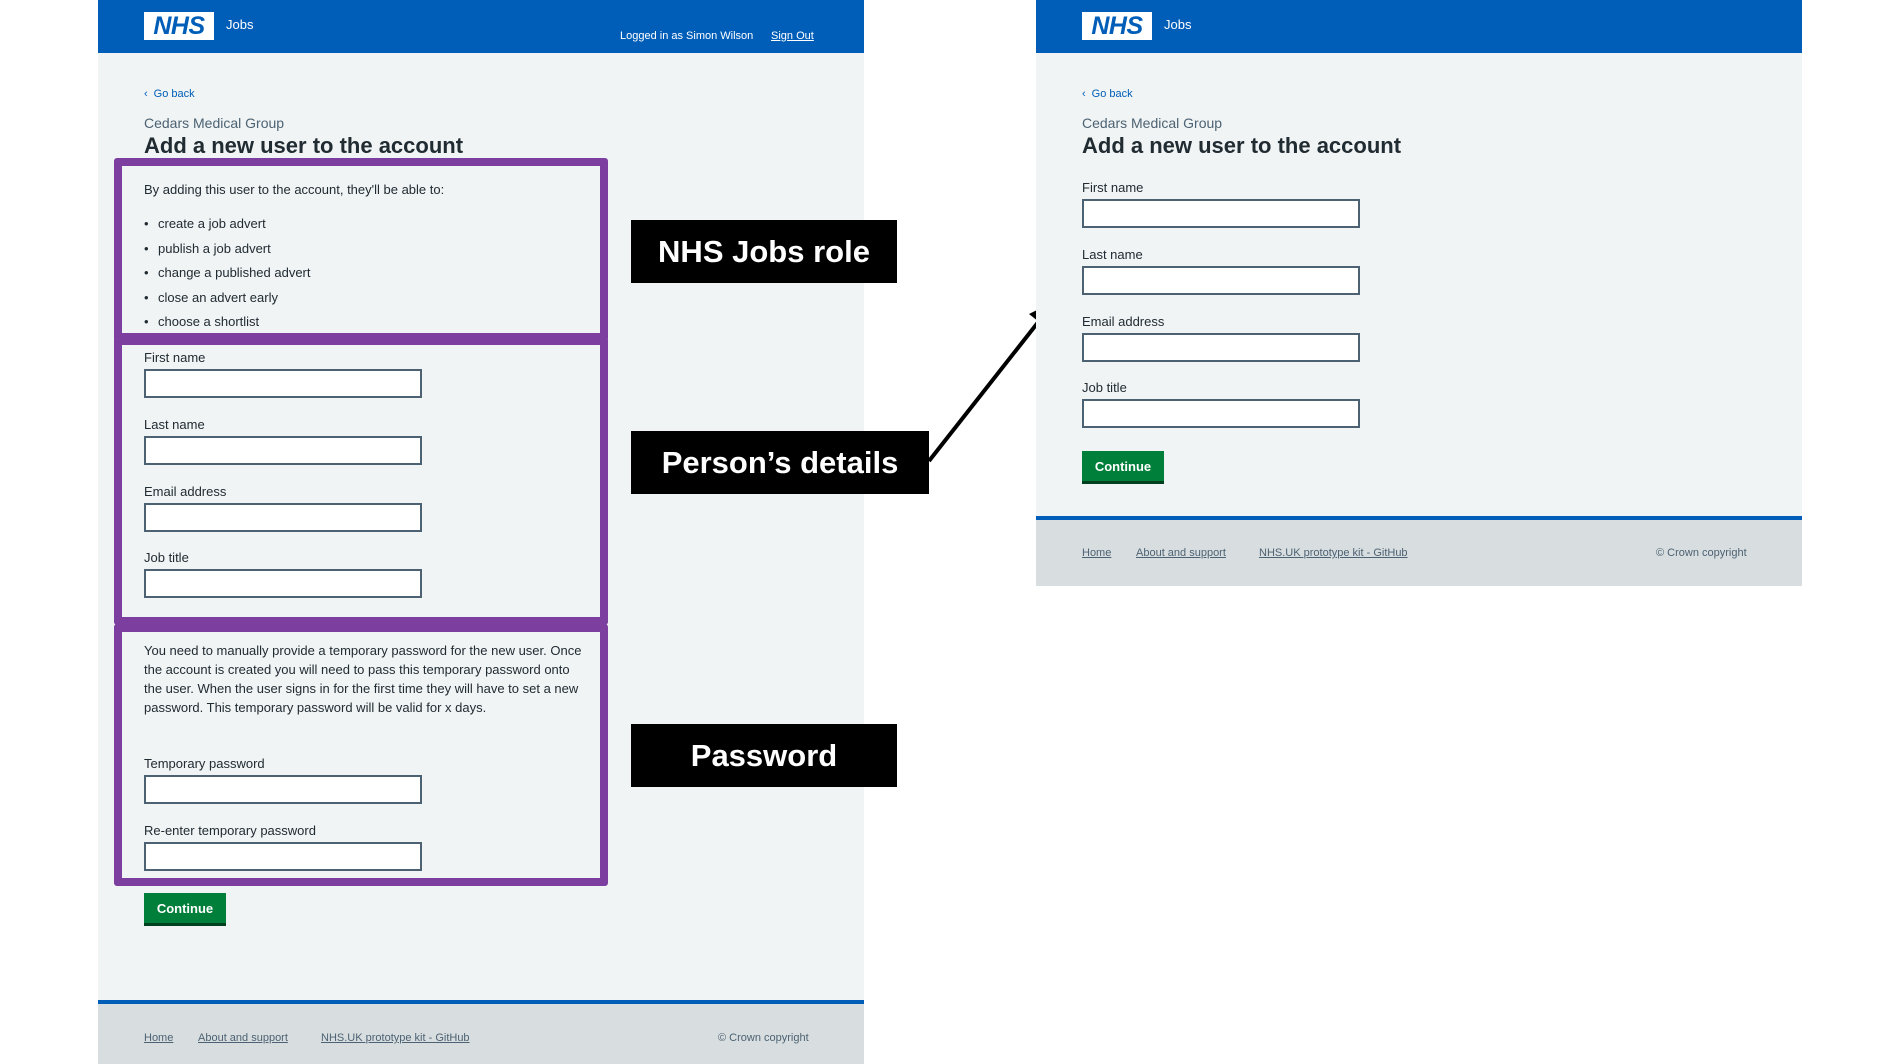 This screenshot has height=1064, width=1900. I want to click on email-label: Email address, so click(1123, 321).